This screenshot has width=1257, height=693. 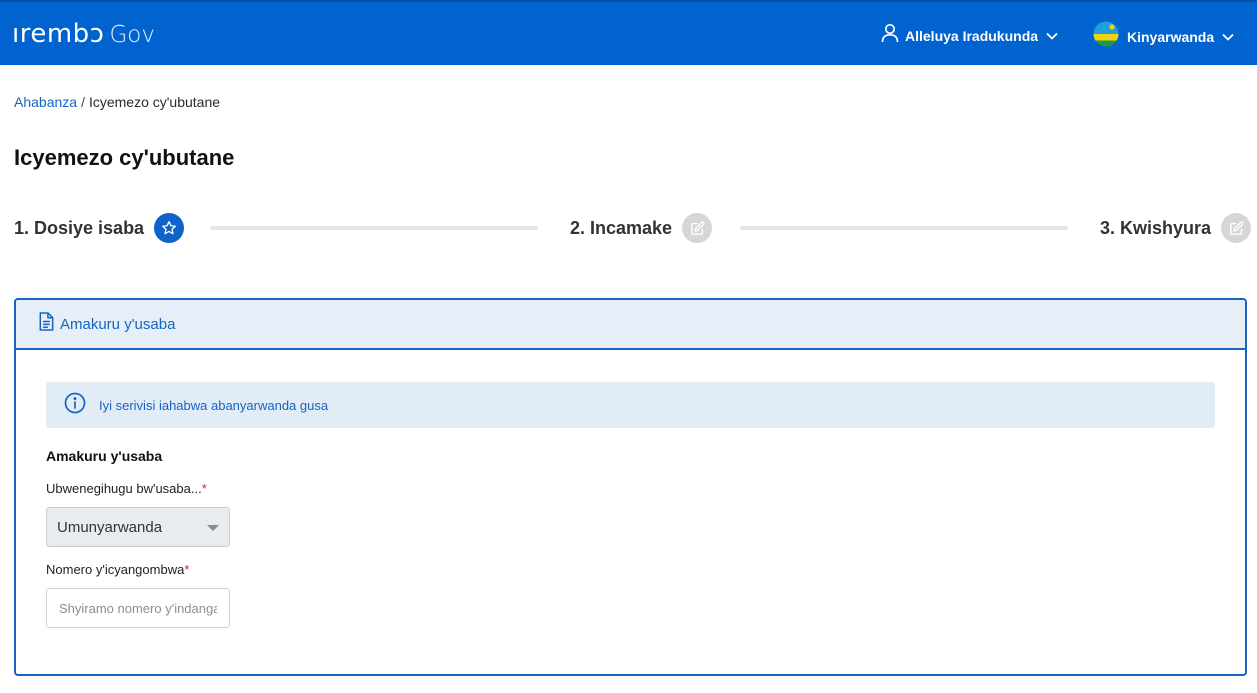 What do you see at coordinates (890, 35) in the screenshot?
I see `user-icon` at bounding box center [890, 35].